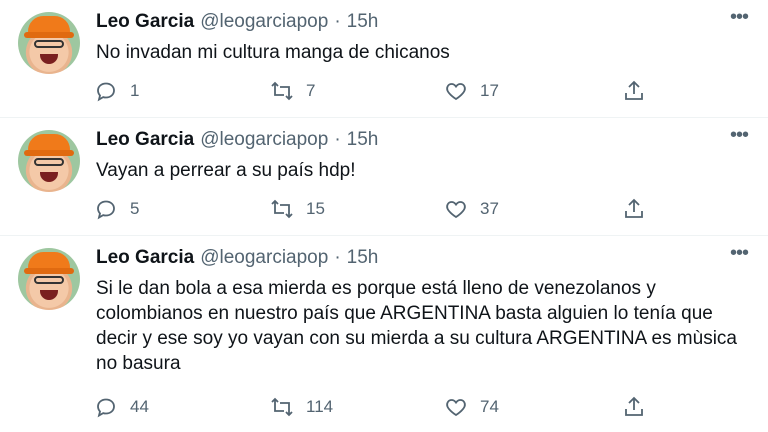  Describe the element at coordinates (489, 208) in the screenshot. I see `like-count: 37` at that location.